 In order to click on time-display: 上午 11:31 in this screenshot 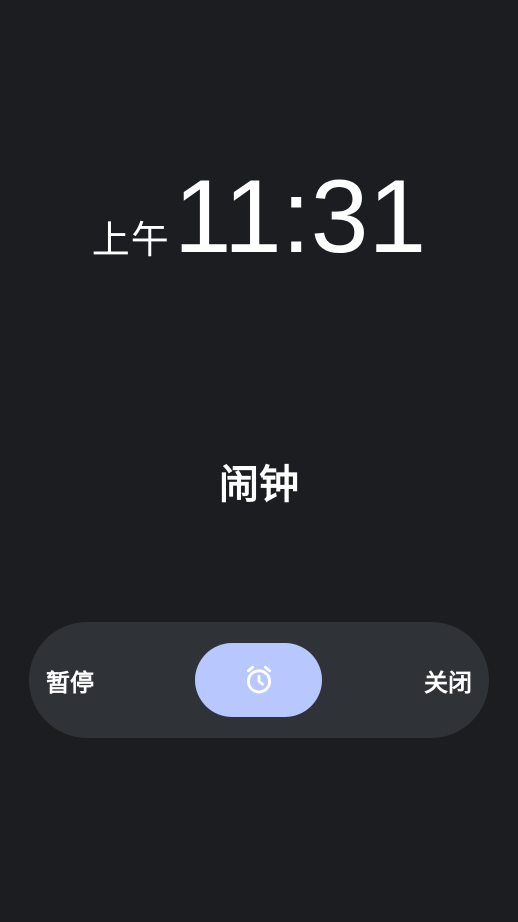, I will do `click(259, 217)`.